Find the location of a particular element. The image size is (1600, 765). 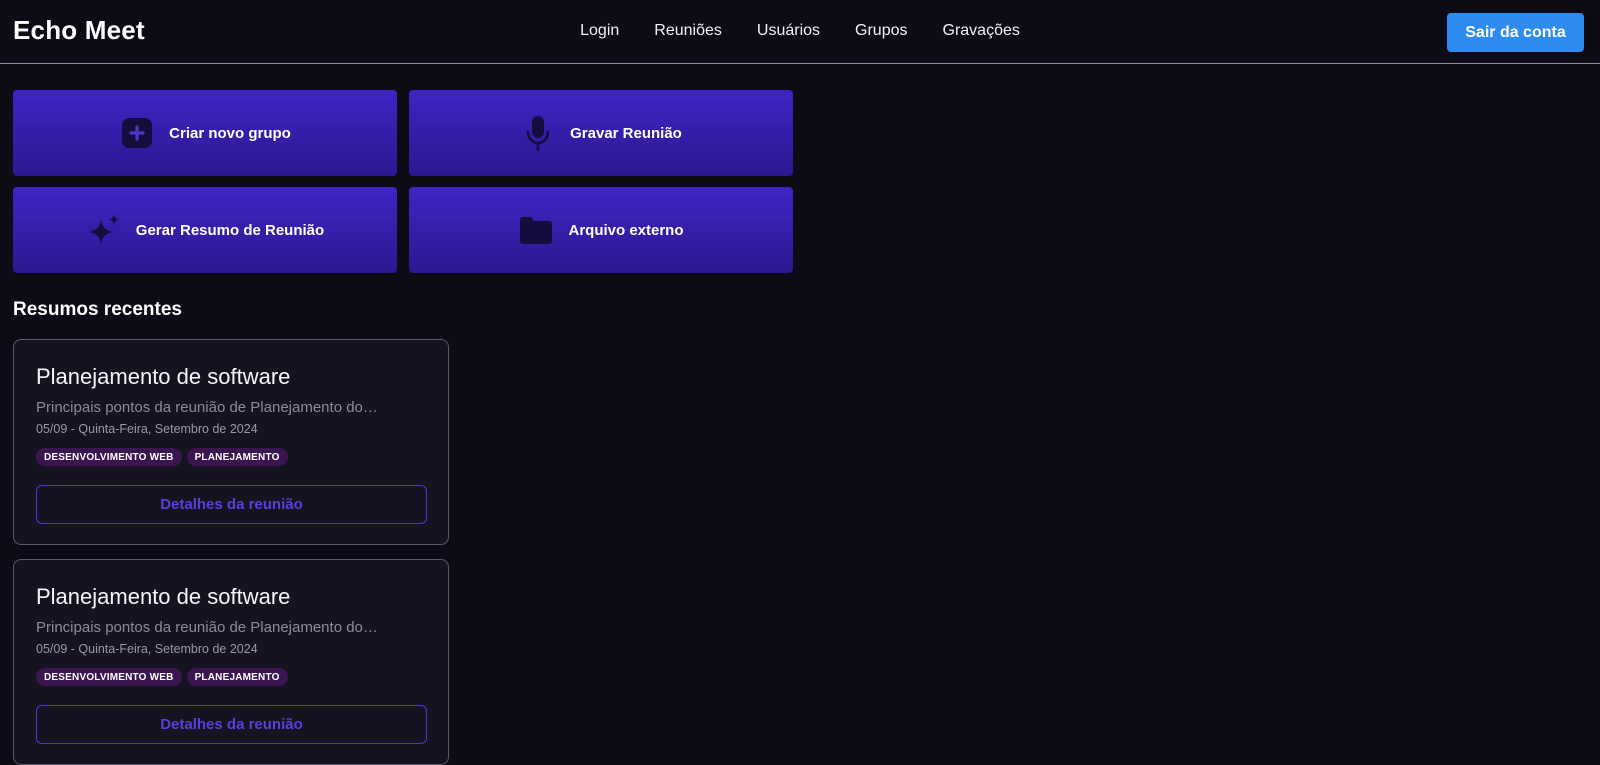

recent-summaries-heading: Resumos recentes is located at coordinates (97, 309).